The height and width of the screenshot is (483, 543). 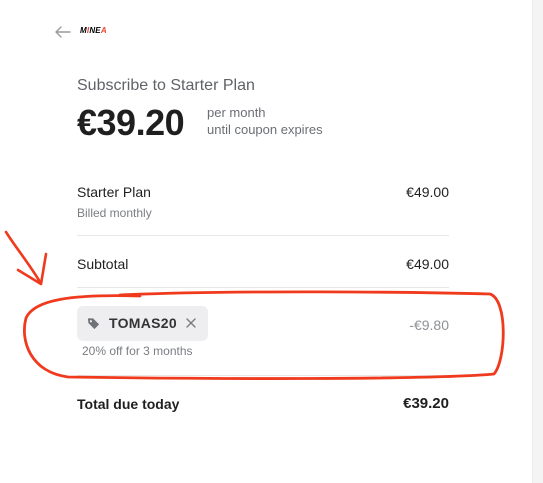 What do you see at coordinates (265, 129) in the screenshot?
I see `price-note-duration: until coupon expires` at bounding box center [265, 129].